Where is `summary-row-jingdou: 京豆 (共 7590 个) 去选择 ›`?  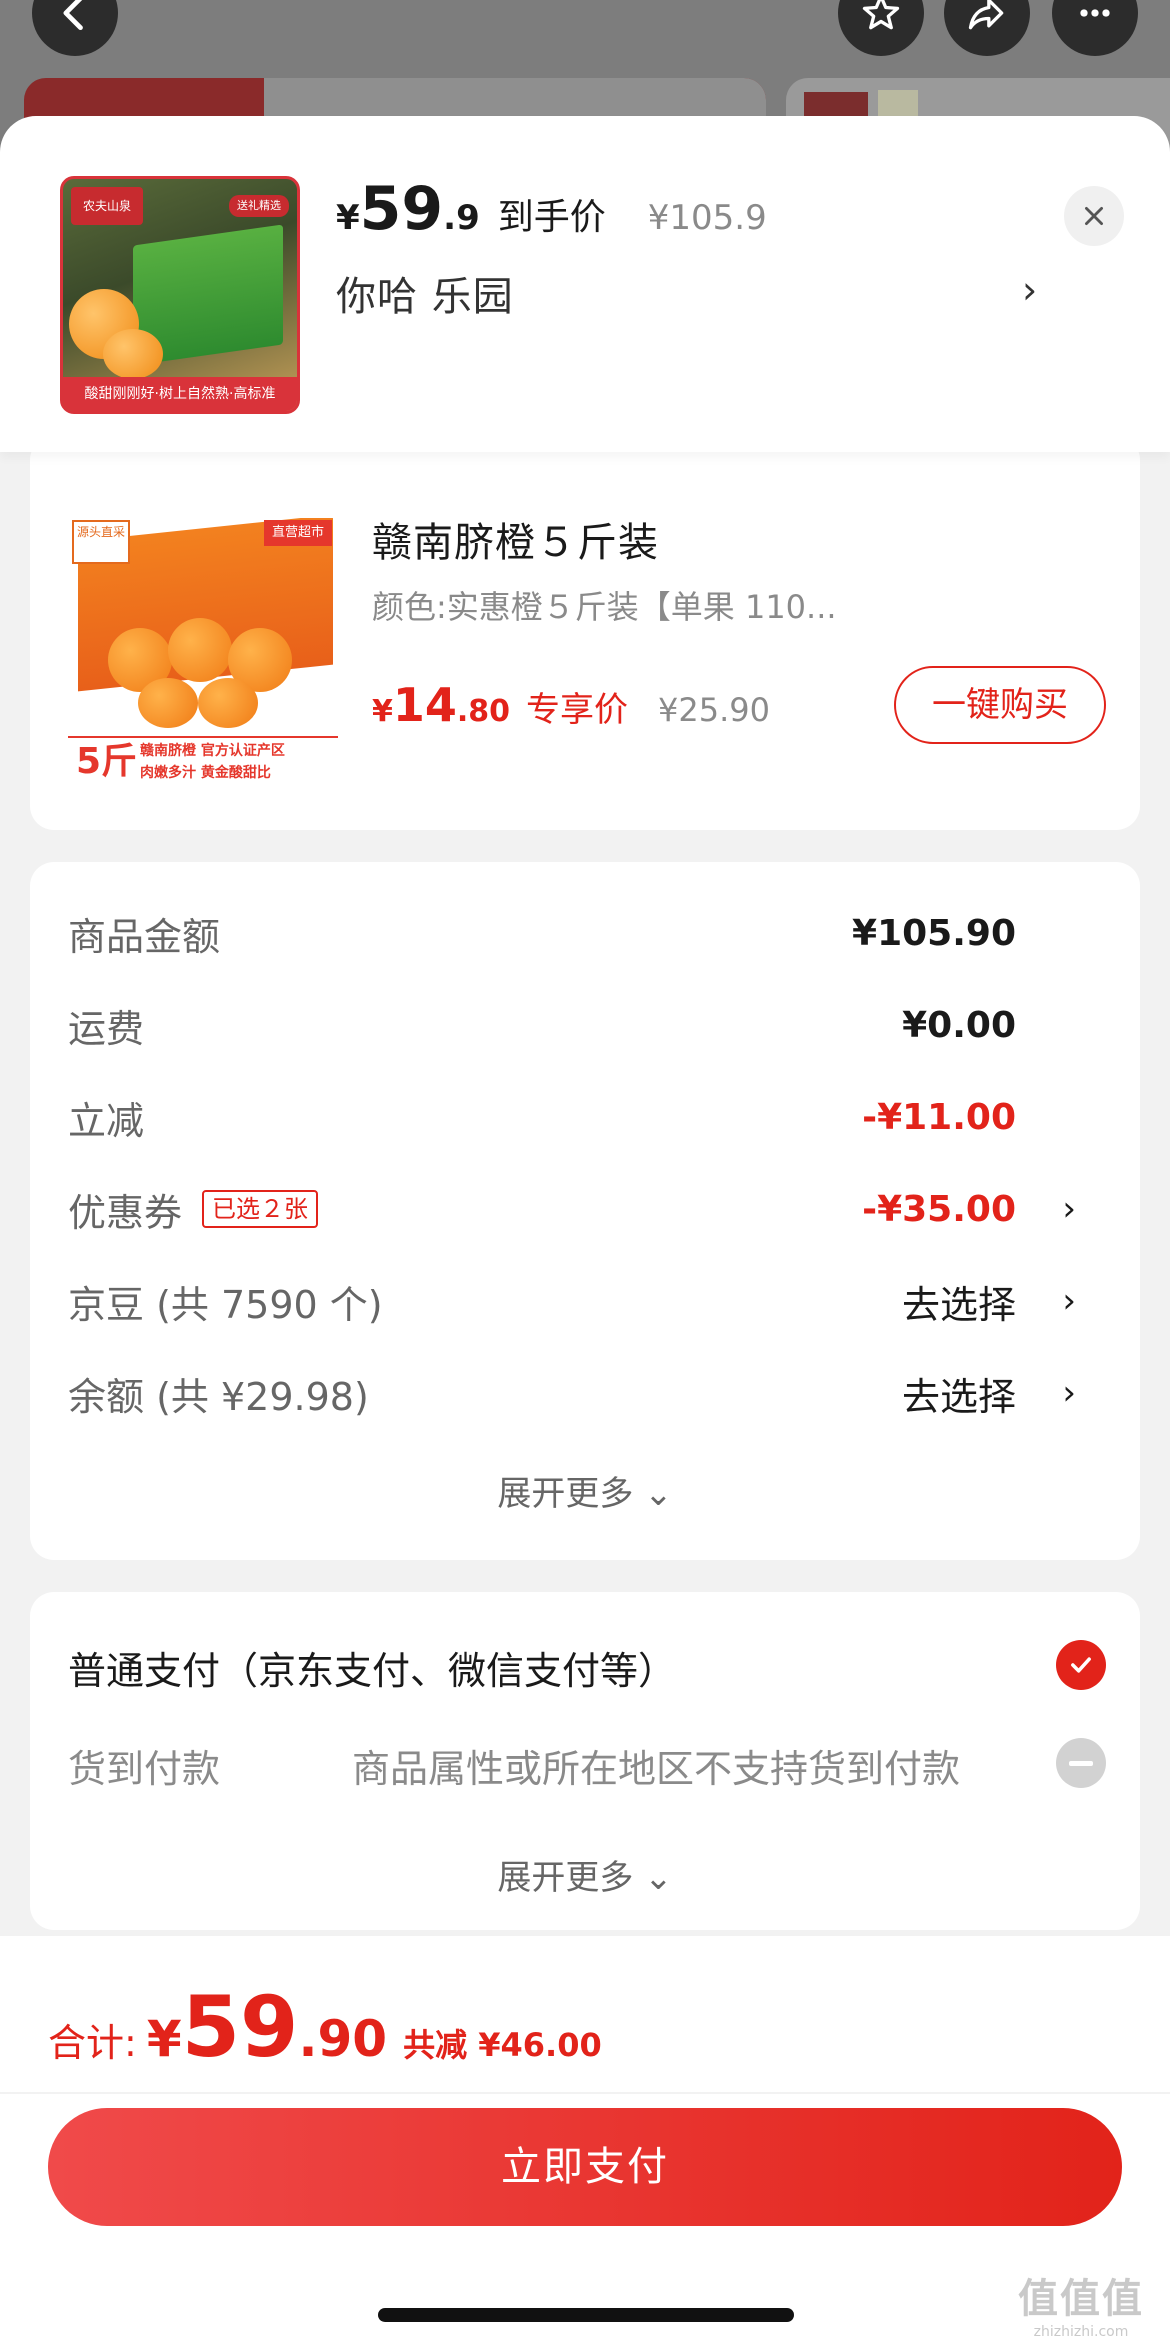
summary-row-jingdou: 京豆 (共 7590 个) 去选择 › is located at coordinates (586, 1301).